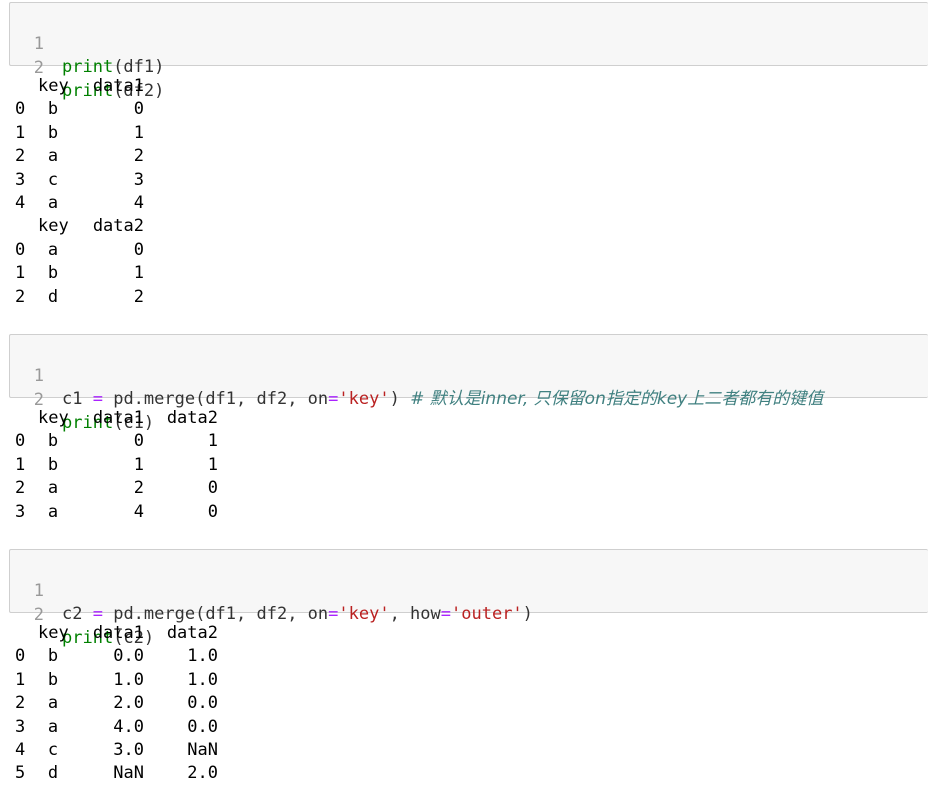  What do you see at coordinates (20, 773) in the screenshot?
I see `row-index: 5` at bounding box center [20, 773].